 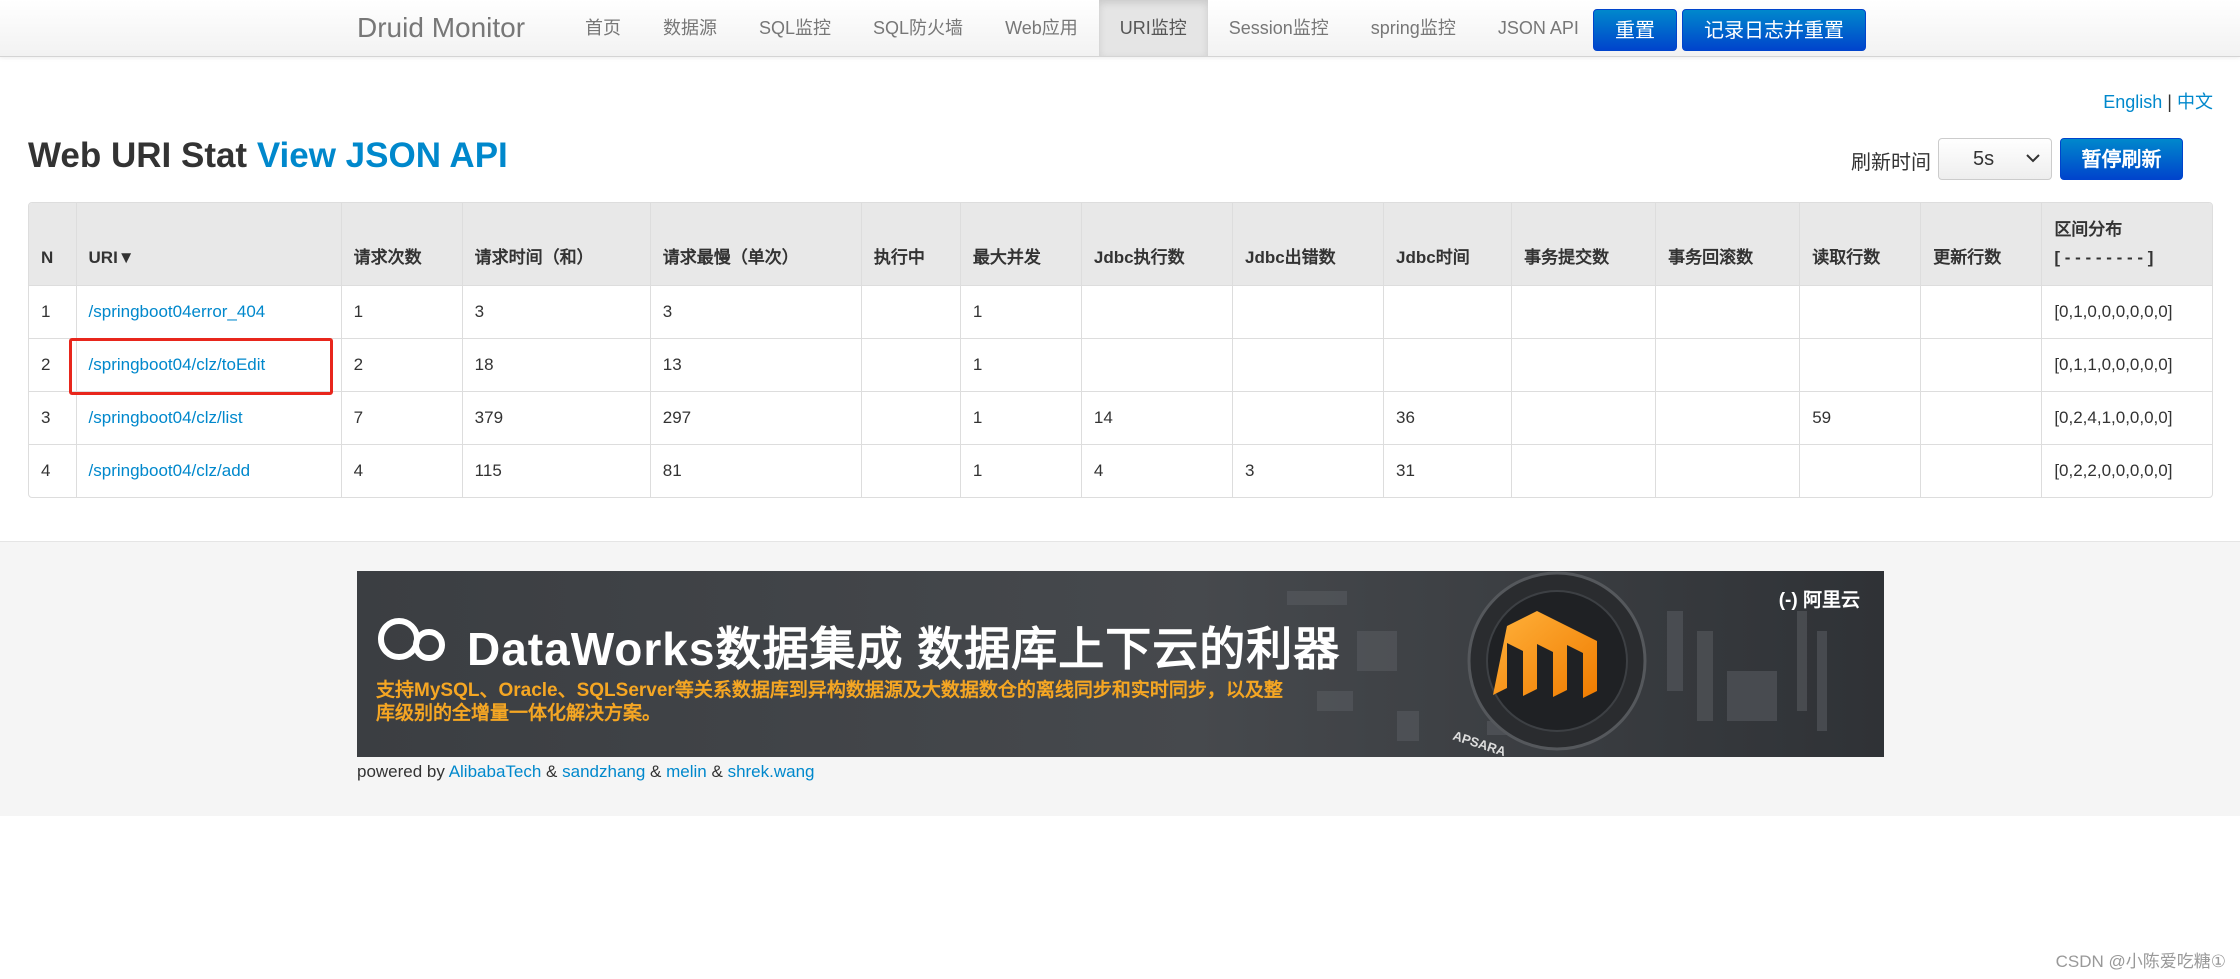 I want to click on cell-n: 1, so click(x=46, y=311).